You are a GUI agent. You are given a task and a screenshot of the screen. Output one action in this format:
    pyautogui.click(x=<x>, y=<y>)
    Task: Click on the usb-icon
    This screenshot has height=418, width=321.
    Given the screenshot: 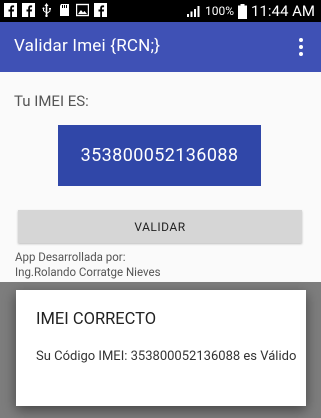 What is the action you would take?
    pyautogui.click(x=46, y=10)
    